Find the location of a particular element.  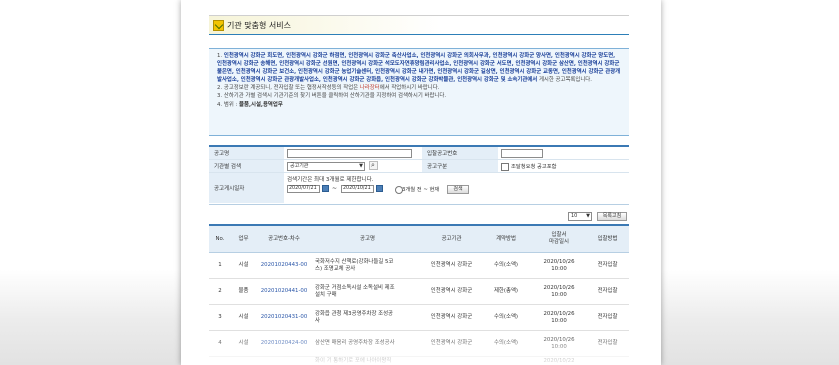

row-notice-no-link: 20201020431-00 is located at coordinates (284, 317).